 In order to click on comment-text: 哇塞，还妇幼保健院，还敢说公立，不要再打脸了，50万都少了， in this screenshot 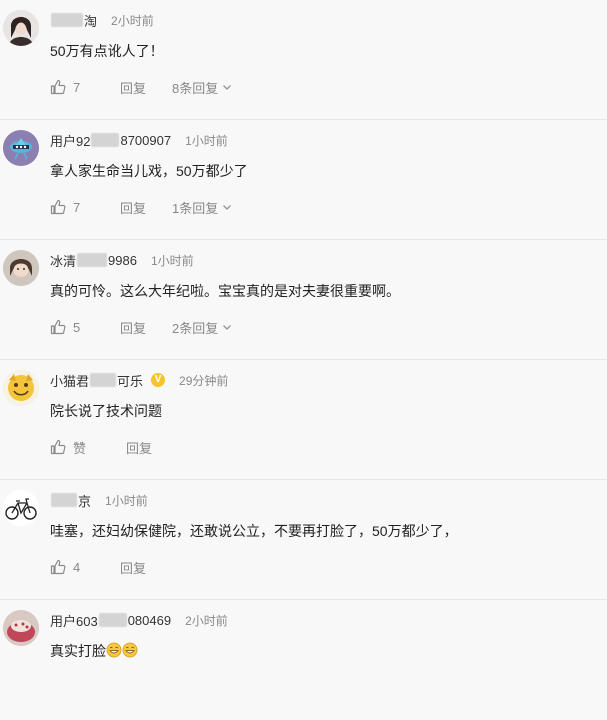, I will do `click(254, 531)`.